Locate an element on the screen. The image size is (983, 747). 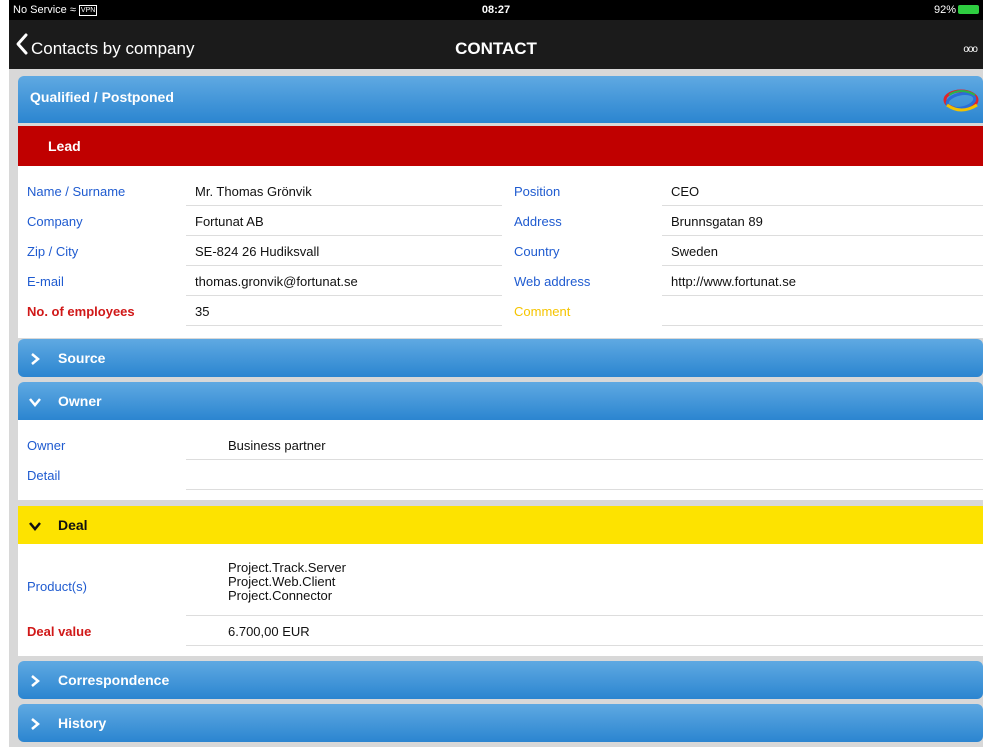
field-position: Position CEO is located at coordinates (744, 191).